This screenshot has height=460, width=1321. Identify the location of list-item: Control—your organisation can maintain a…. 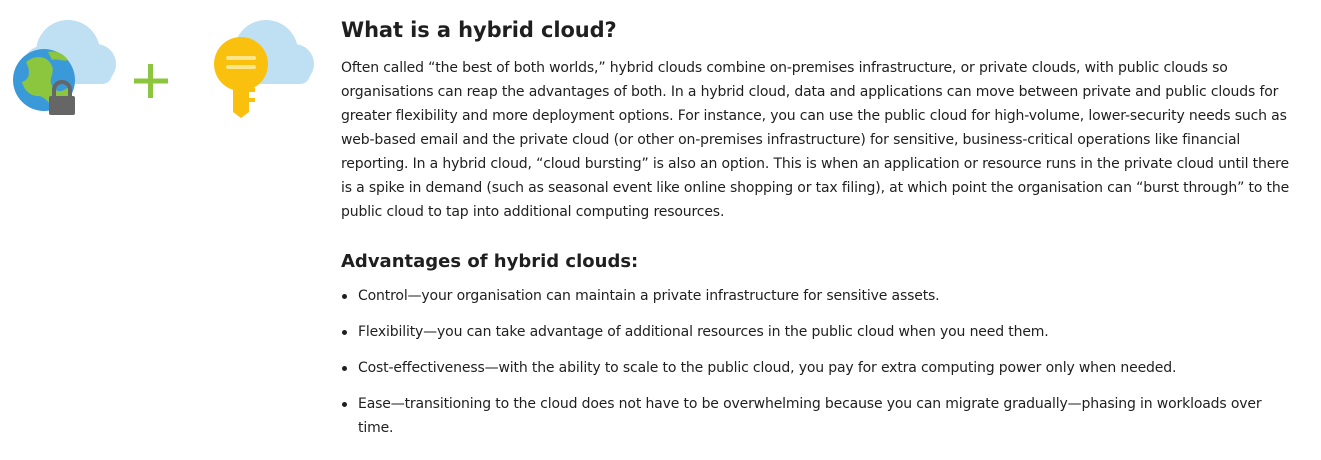
(818, 296).